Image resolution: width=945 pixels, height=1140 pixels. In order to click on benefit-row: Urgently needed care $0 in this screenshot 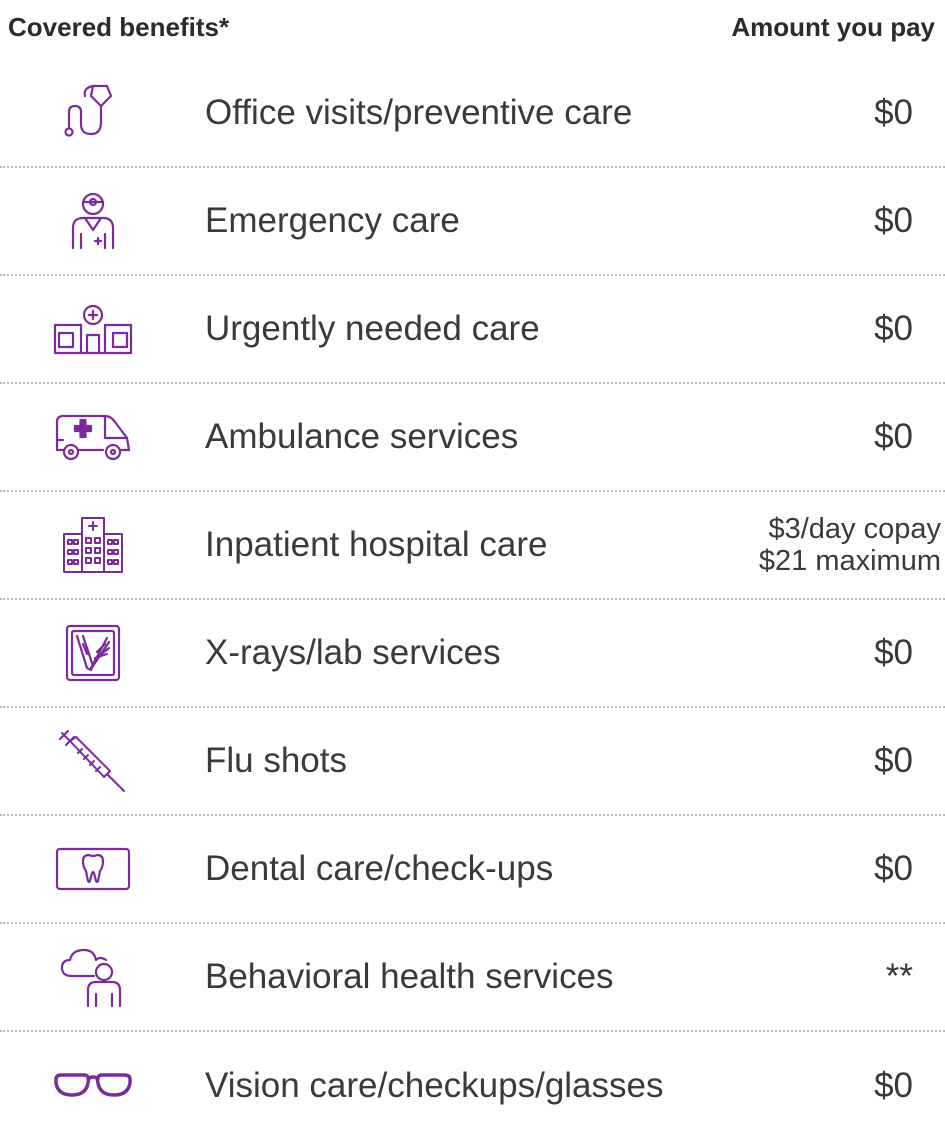, I will do `click(472, 330)`.